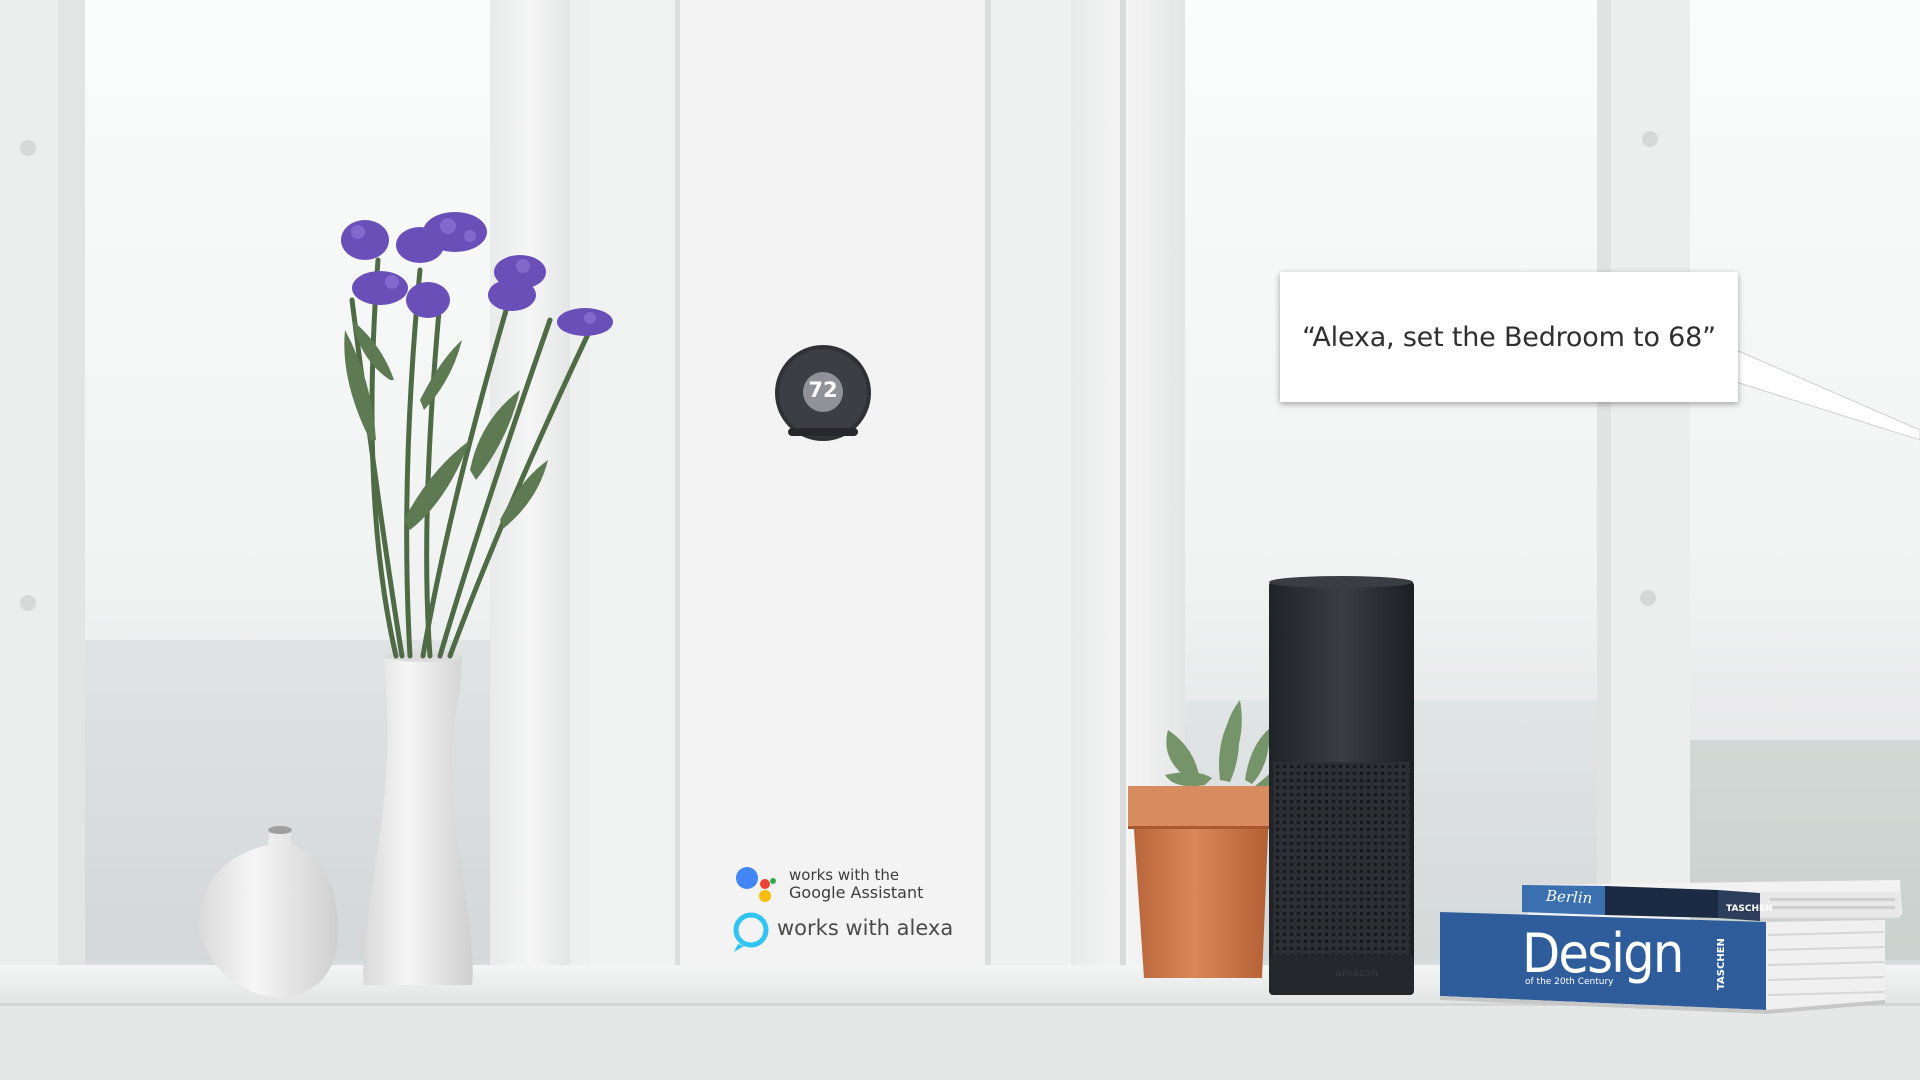  What do you see at coordinates (865, 928) in the screenshot?
I see `alexa-badge-text: works with alexa` at bounding box center [865, 928].